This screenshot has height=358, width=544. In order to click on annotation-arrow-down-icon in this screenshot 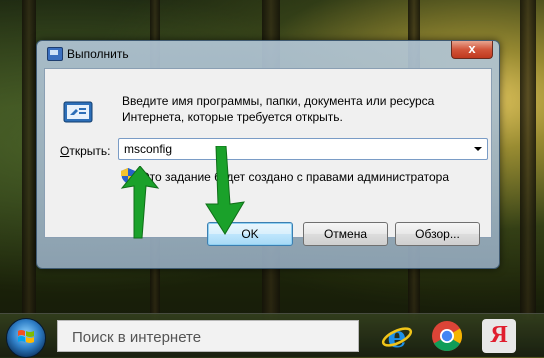, I will do `click(225, 190)`.